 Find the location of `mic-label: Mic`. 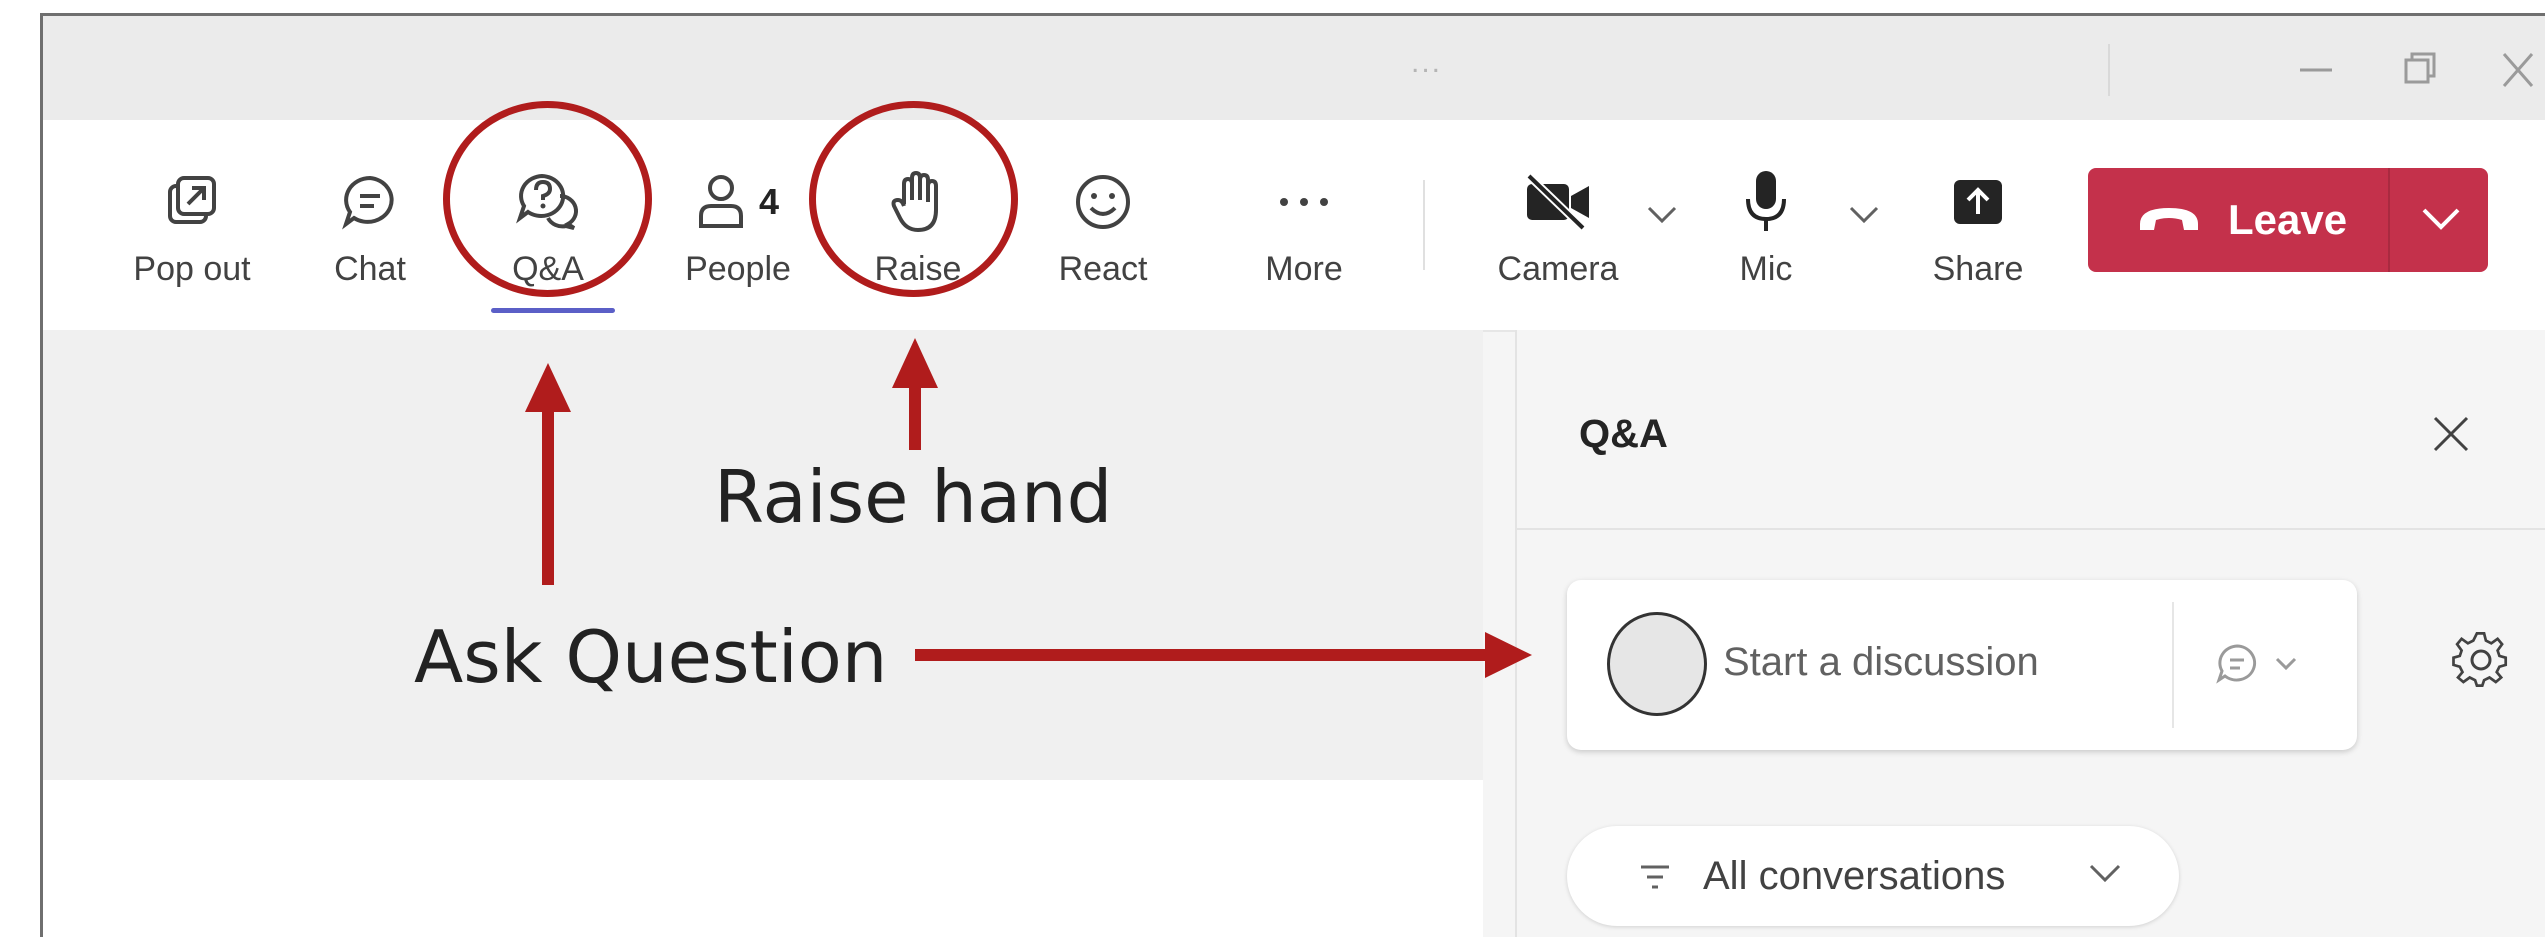

mic-label: Mic is located at coordinates (1766, 269).